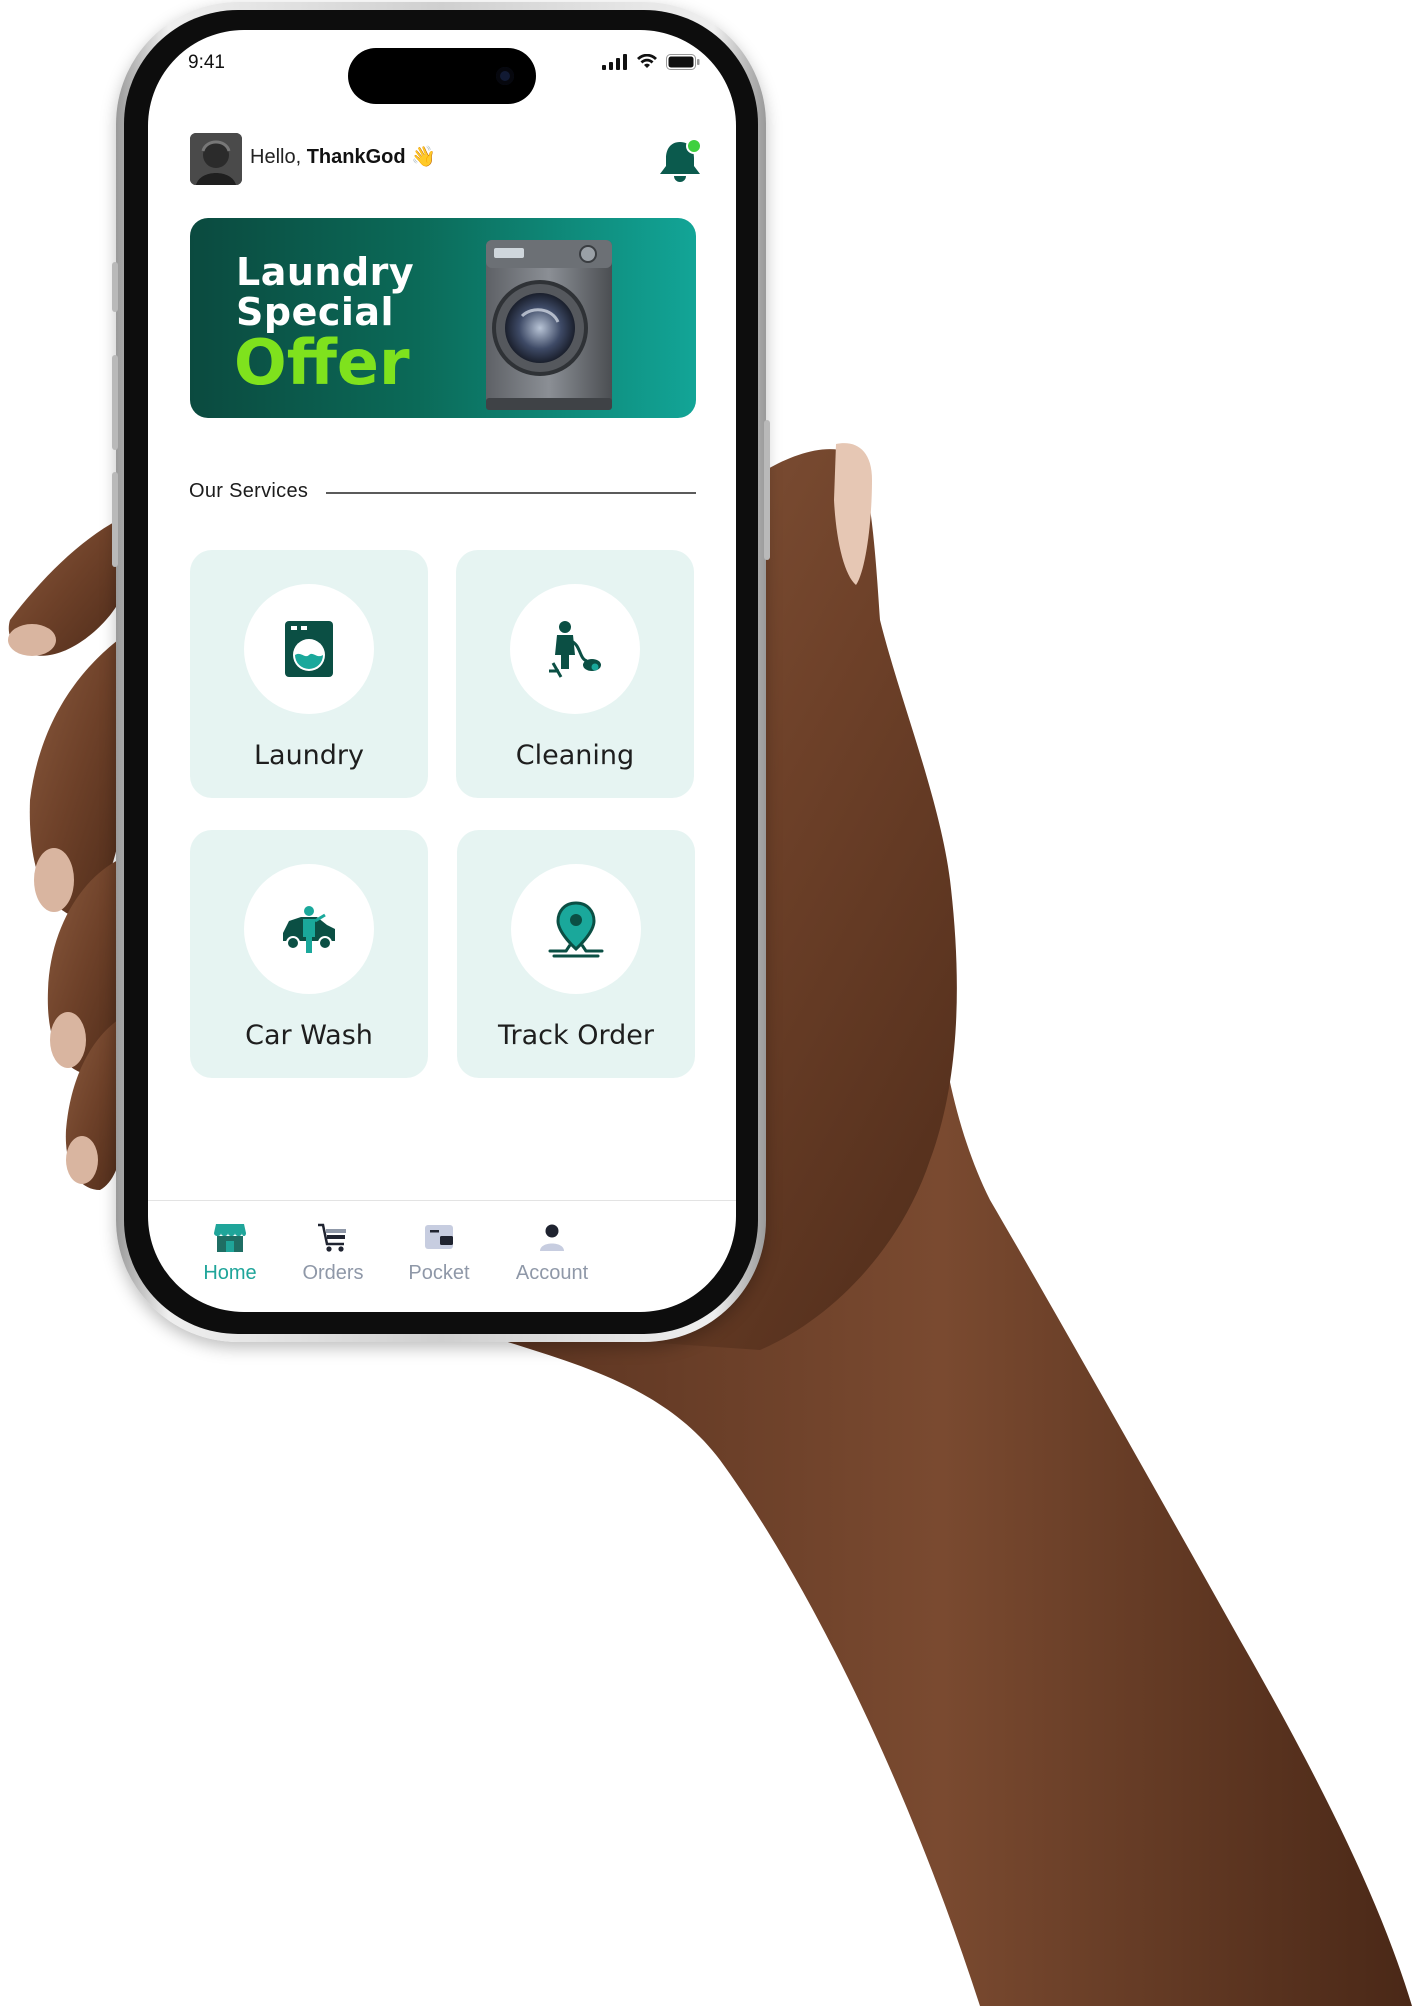 This screenshot has height=2006, width=1412. Describe the element at coordinates (552, 1273) in the screenshot. I see `nav-label: Account` at that location.